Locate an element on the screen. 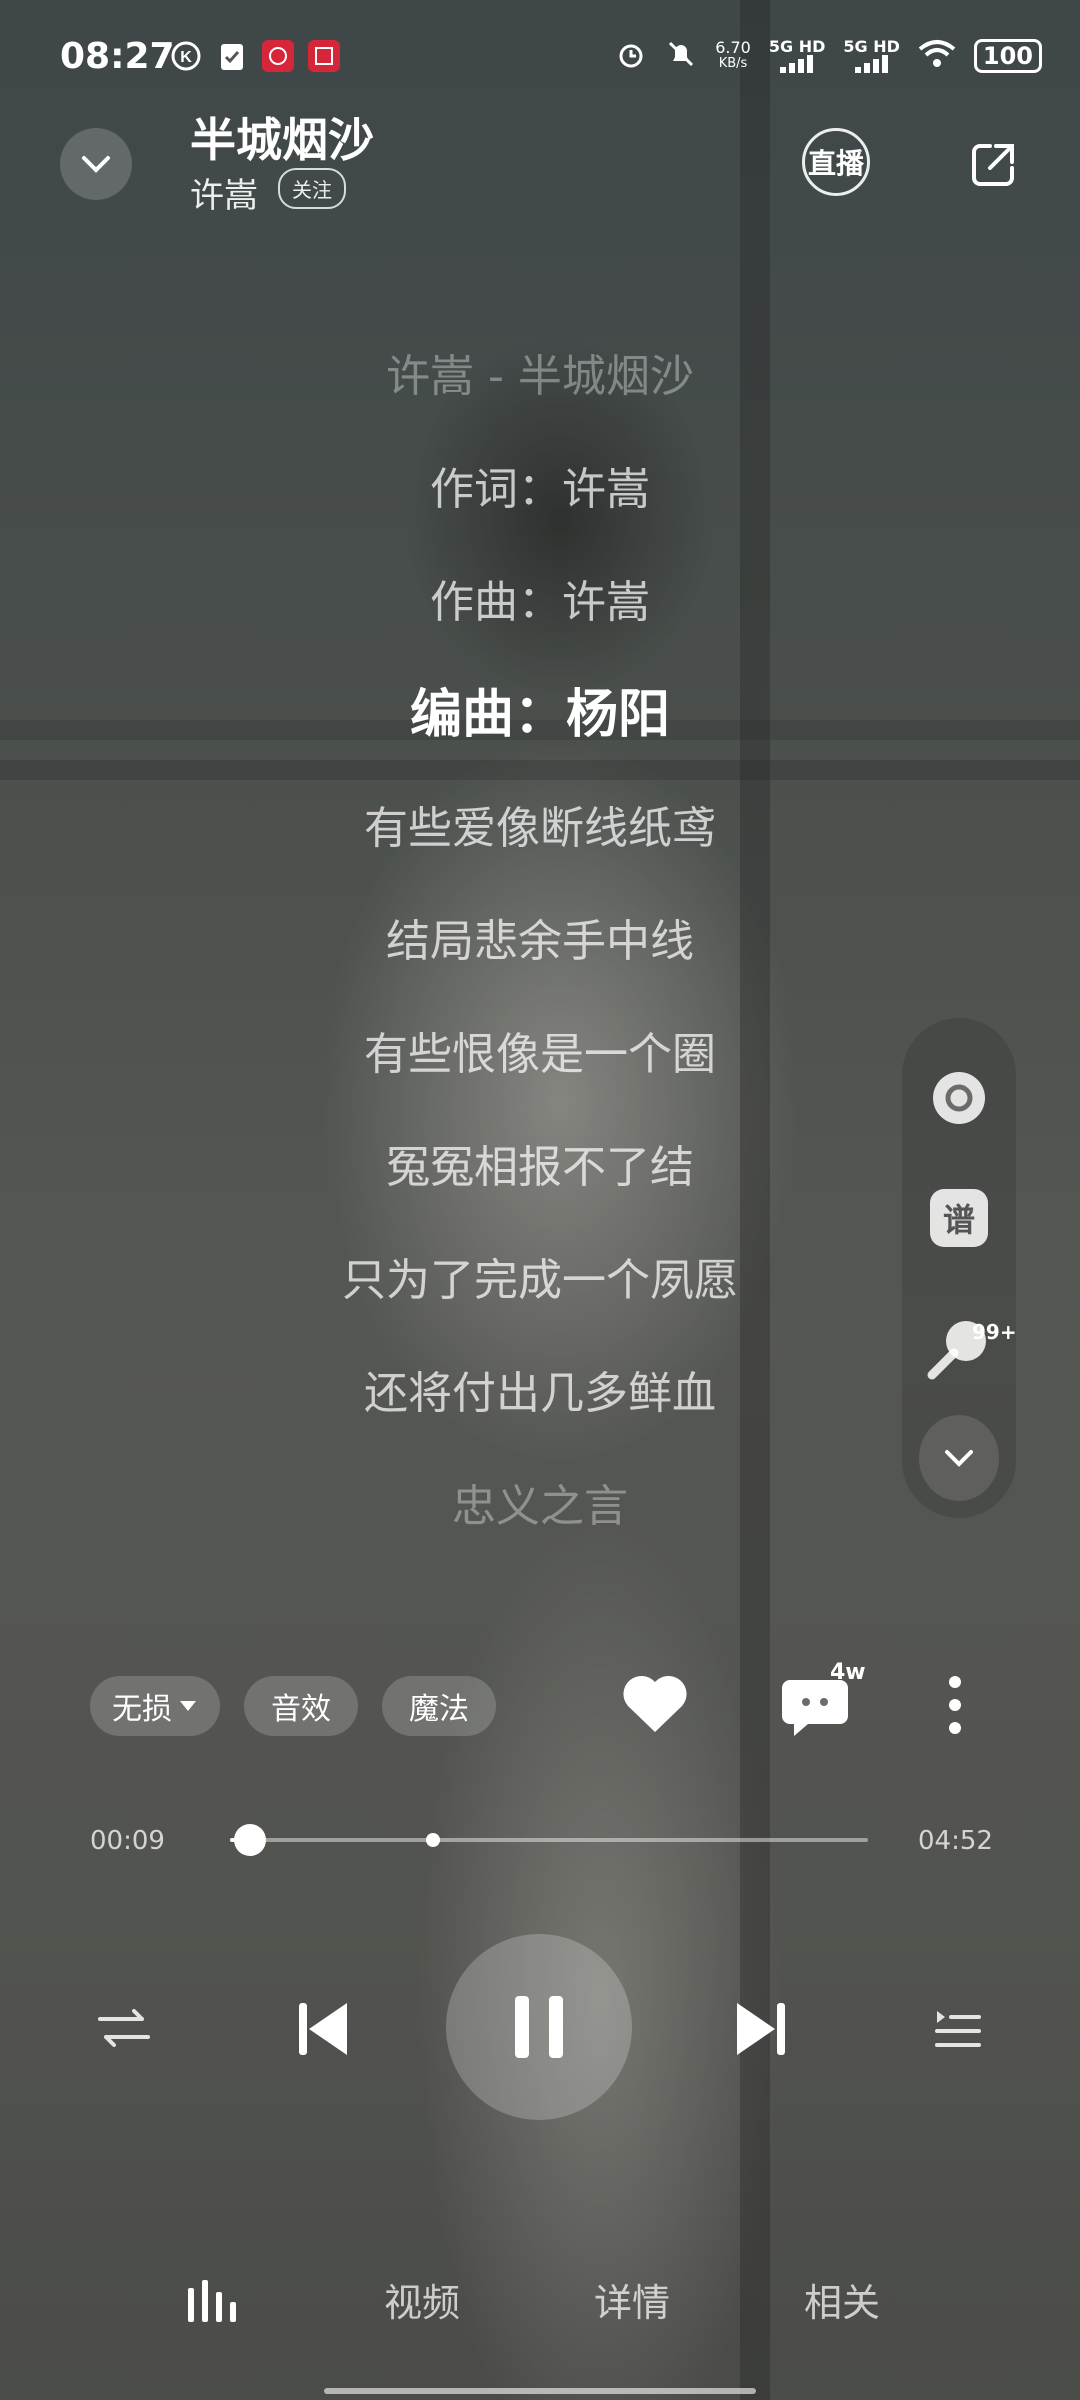  skip-previous-icon is located at coordinates (323, 2029).